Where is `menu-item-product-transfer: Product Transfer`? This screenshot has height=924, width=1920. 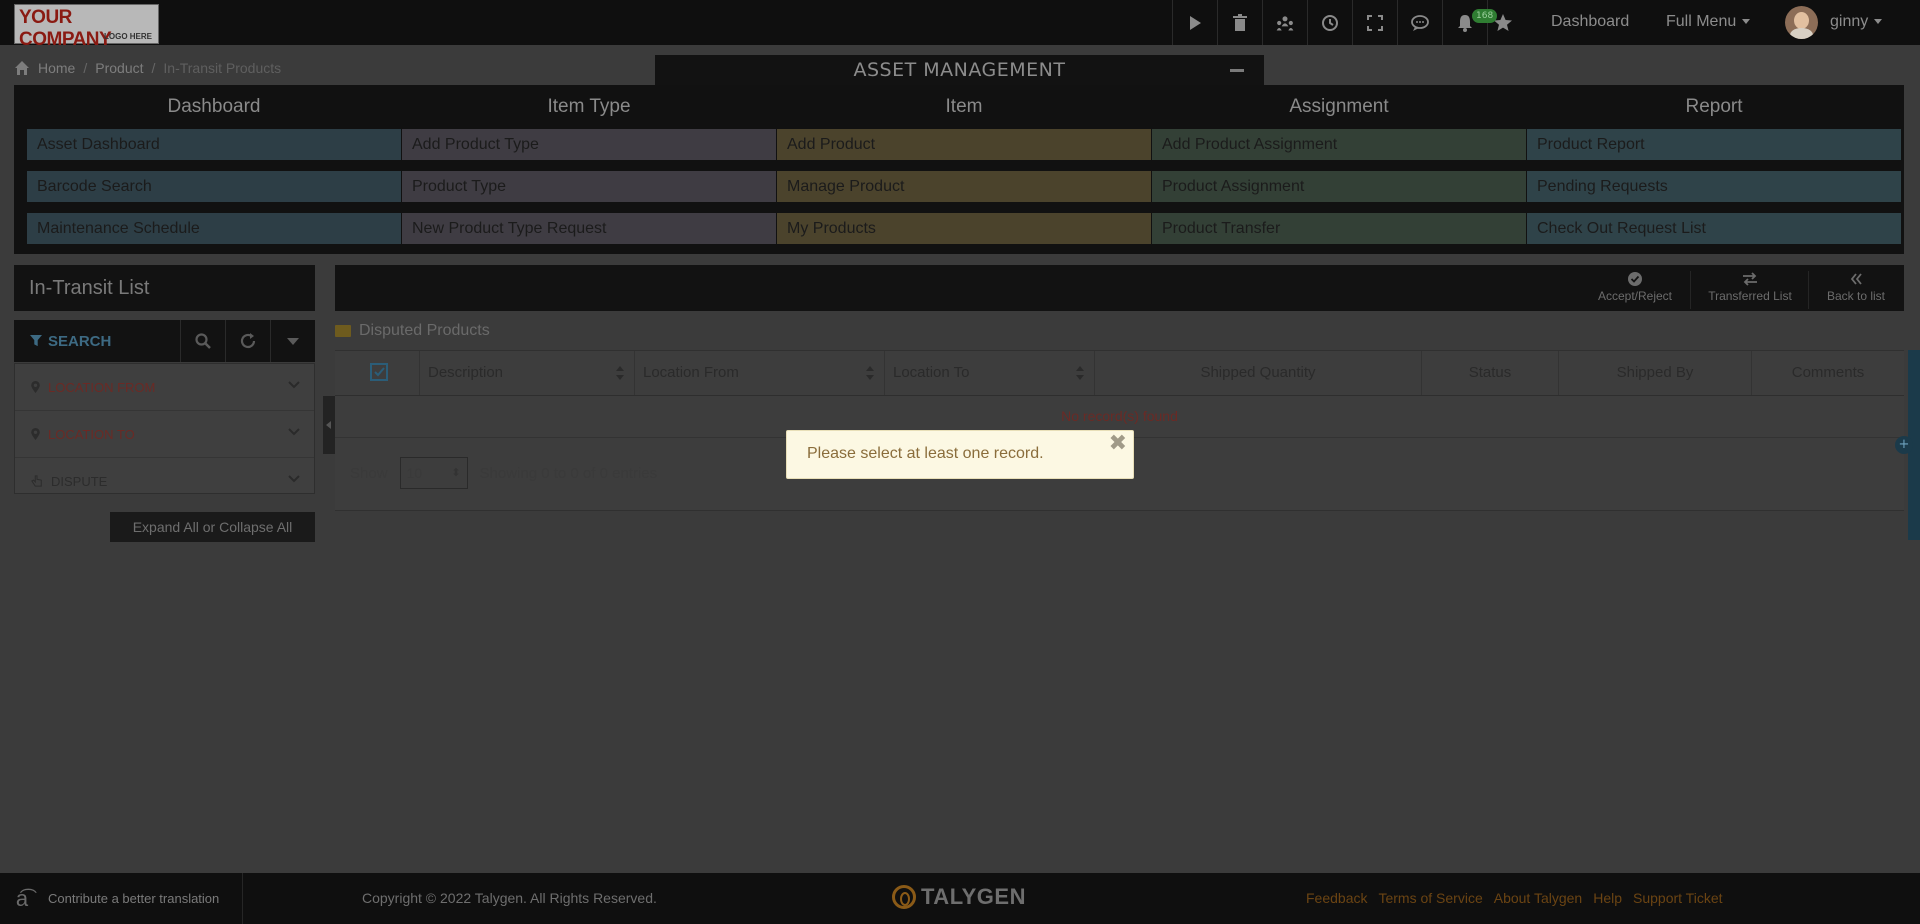 menu-item-product-transfer: Product Transfer is located at coordinates (1339, 228).